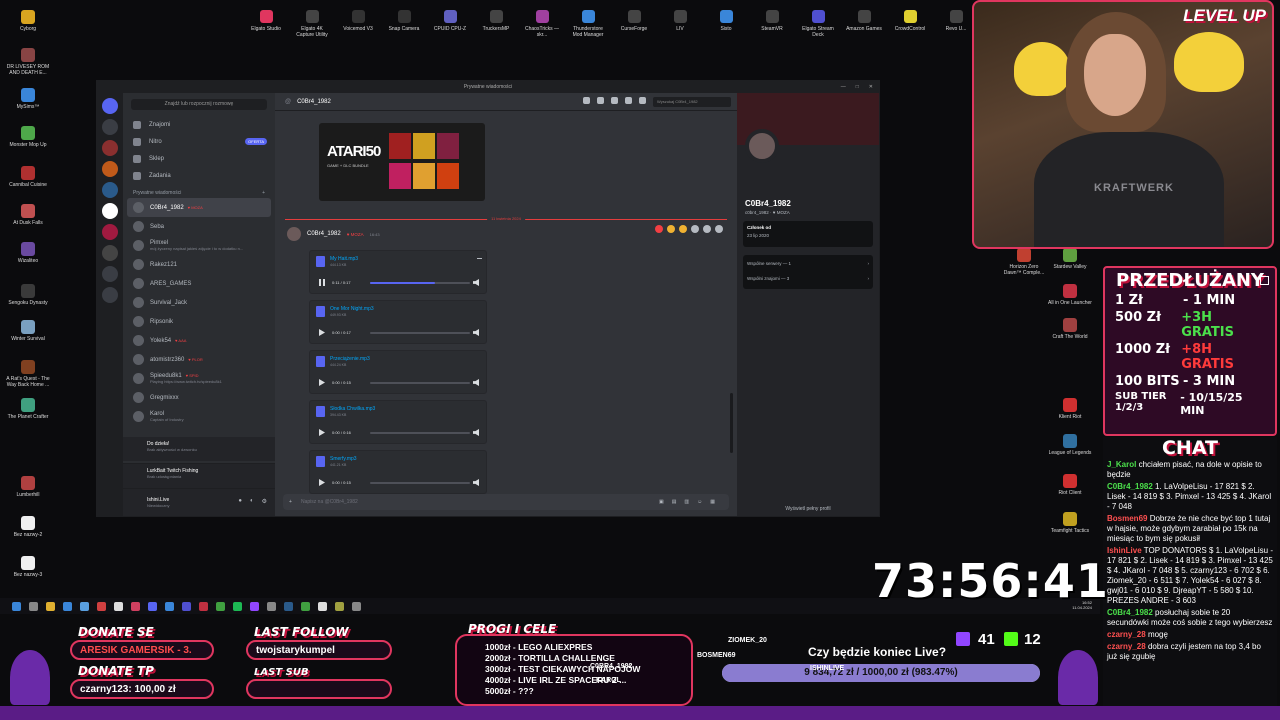  What do you see at coordinates (199, 104) in the screenshot?
I see `dm-search-input: Znajdź lub rozpocznij rozmowę` at bounding box center [199, 104].